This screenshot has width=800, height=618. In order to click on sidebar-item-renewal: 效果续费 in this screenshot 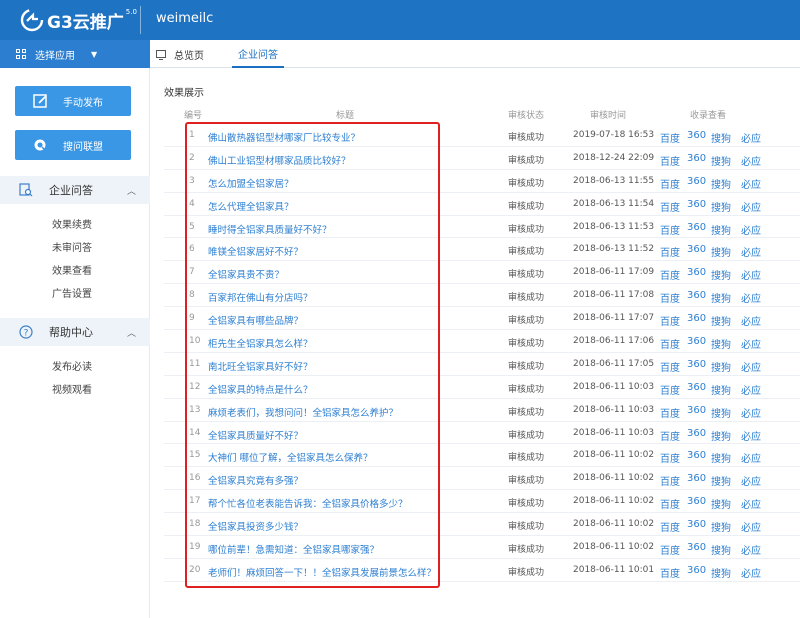, I will do `click(72, 223)`.